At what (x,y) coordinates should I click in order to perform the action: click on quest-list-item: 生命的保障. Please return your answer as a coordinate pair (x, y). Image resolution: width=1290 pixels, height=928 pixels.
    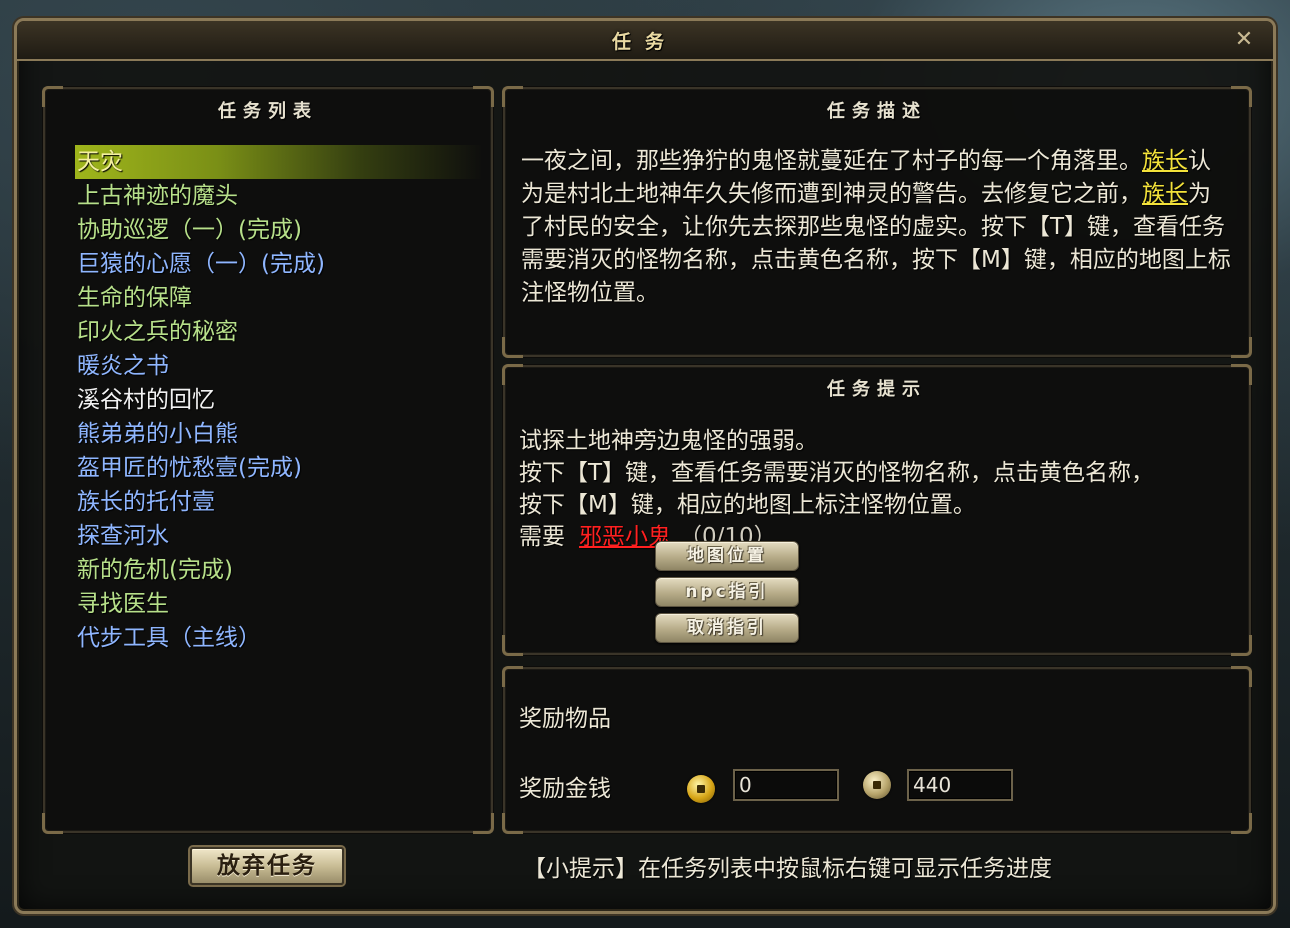
    Looking at the image, I should click on (279, 298).